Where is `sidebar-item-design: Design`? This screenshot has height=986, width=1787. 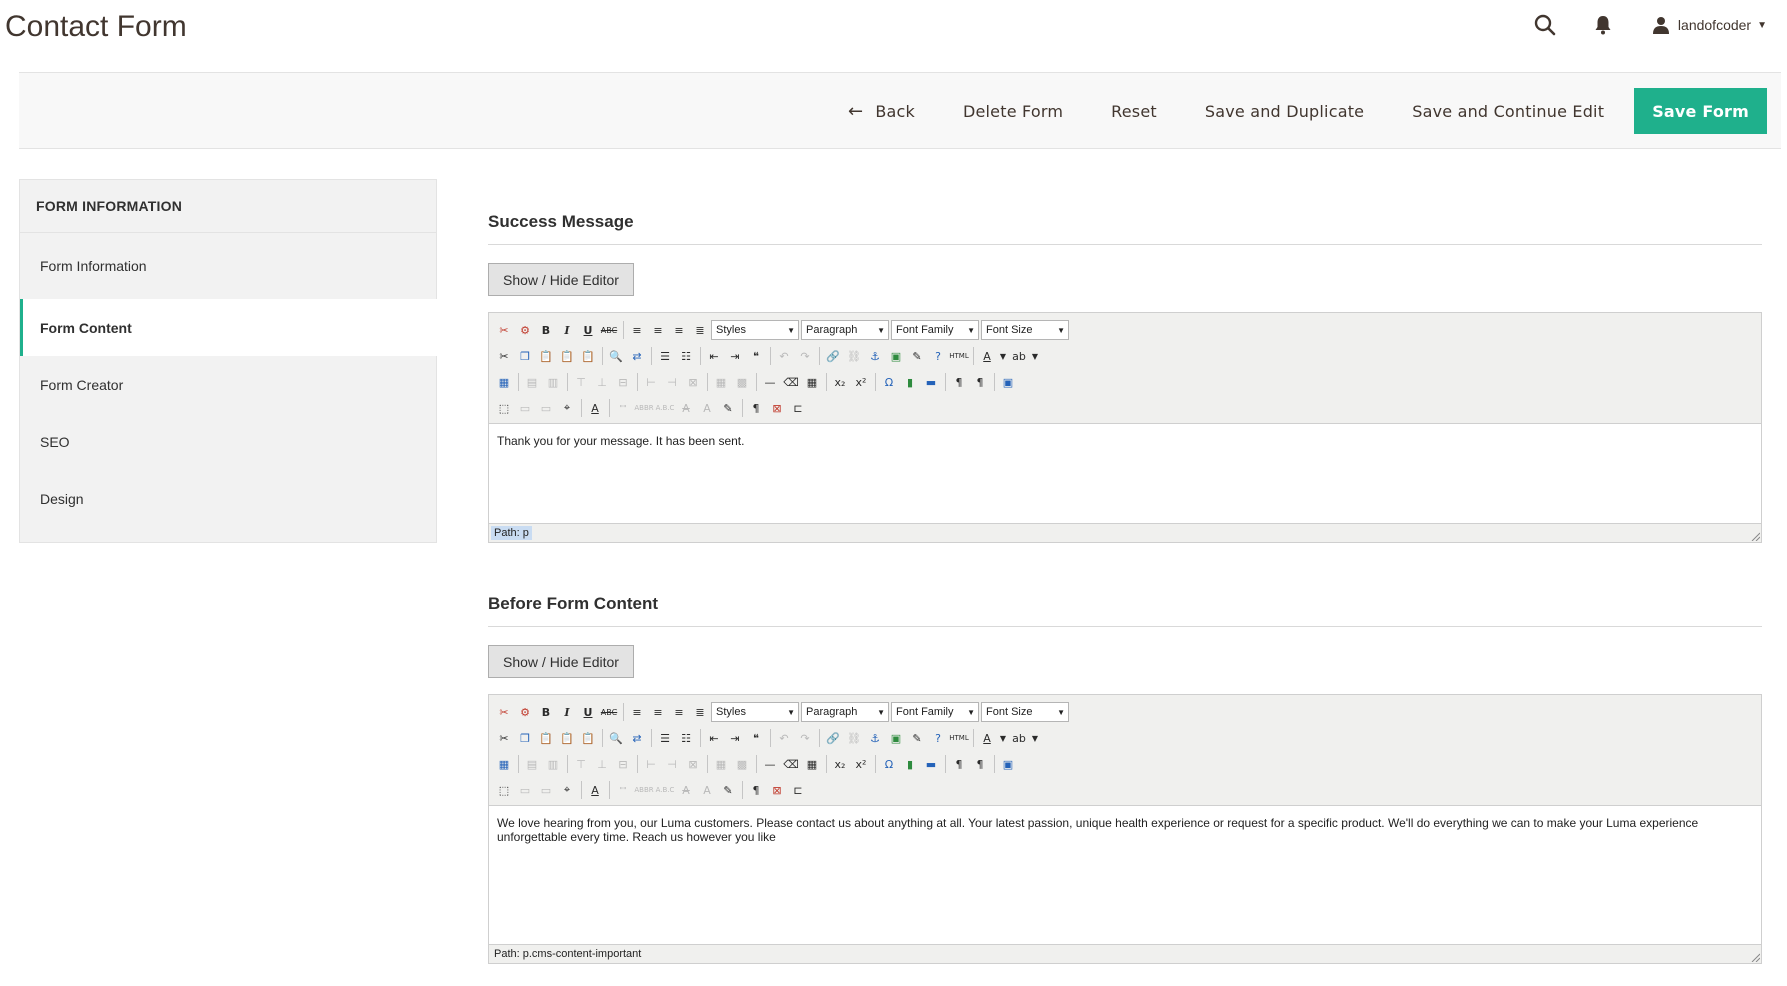
sidebar-item-design: Design is located at coordinates (228, 498).